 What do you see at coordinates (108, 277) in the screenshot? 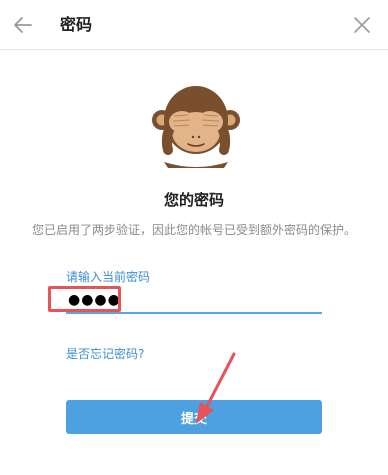
I see `password-label: 请输入当前密码` at bounding box center [108, 277].